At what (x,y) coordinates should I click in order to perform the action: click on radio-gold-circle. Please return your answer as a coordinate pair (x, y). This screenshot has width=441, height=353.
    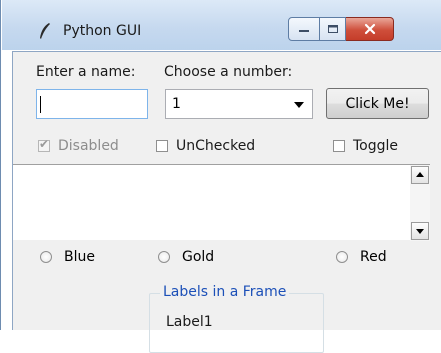
    Looking at the image, I should click on (164, 257).